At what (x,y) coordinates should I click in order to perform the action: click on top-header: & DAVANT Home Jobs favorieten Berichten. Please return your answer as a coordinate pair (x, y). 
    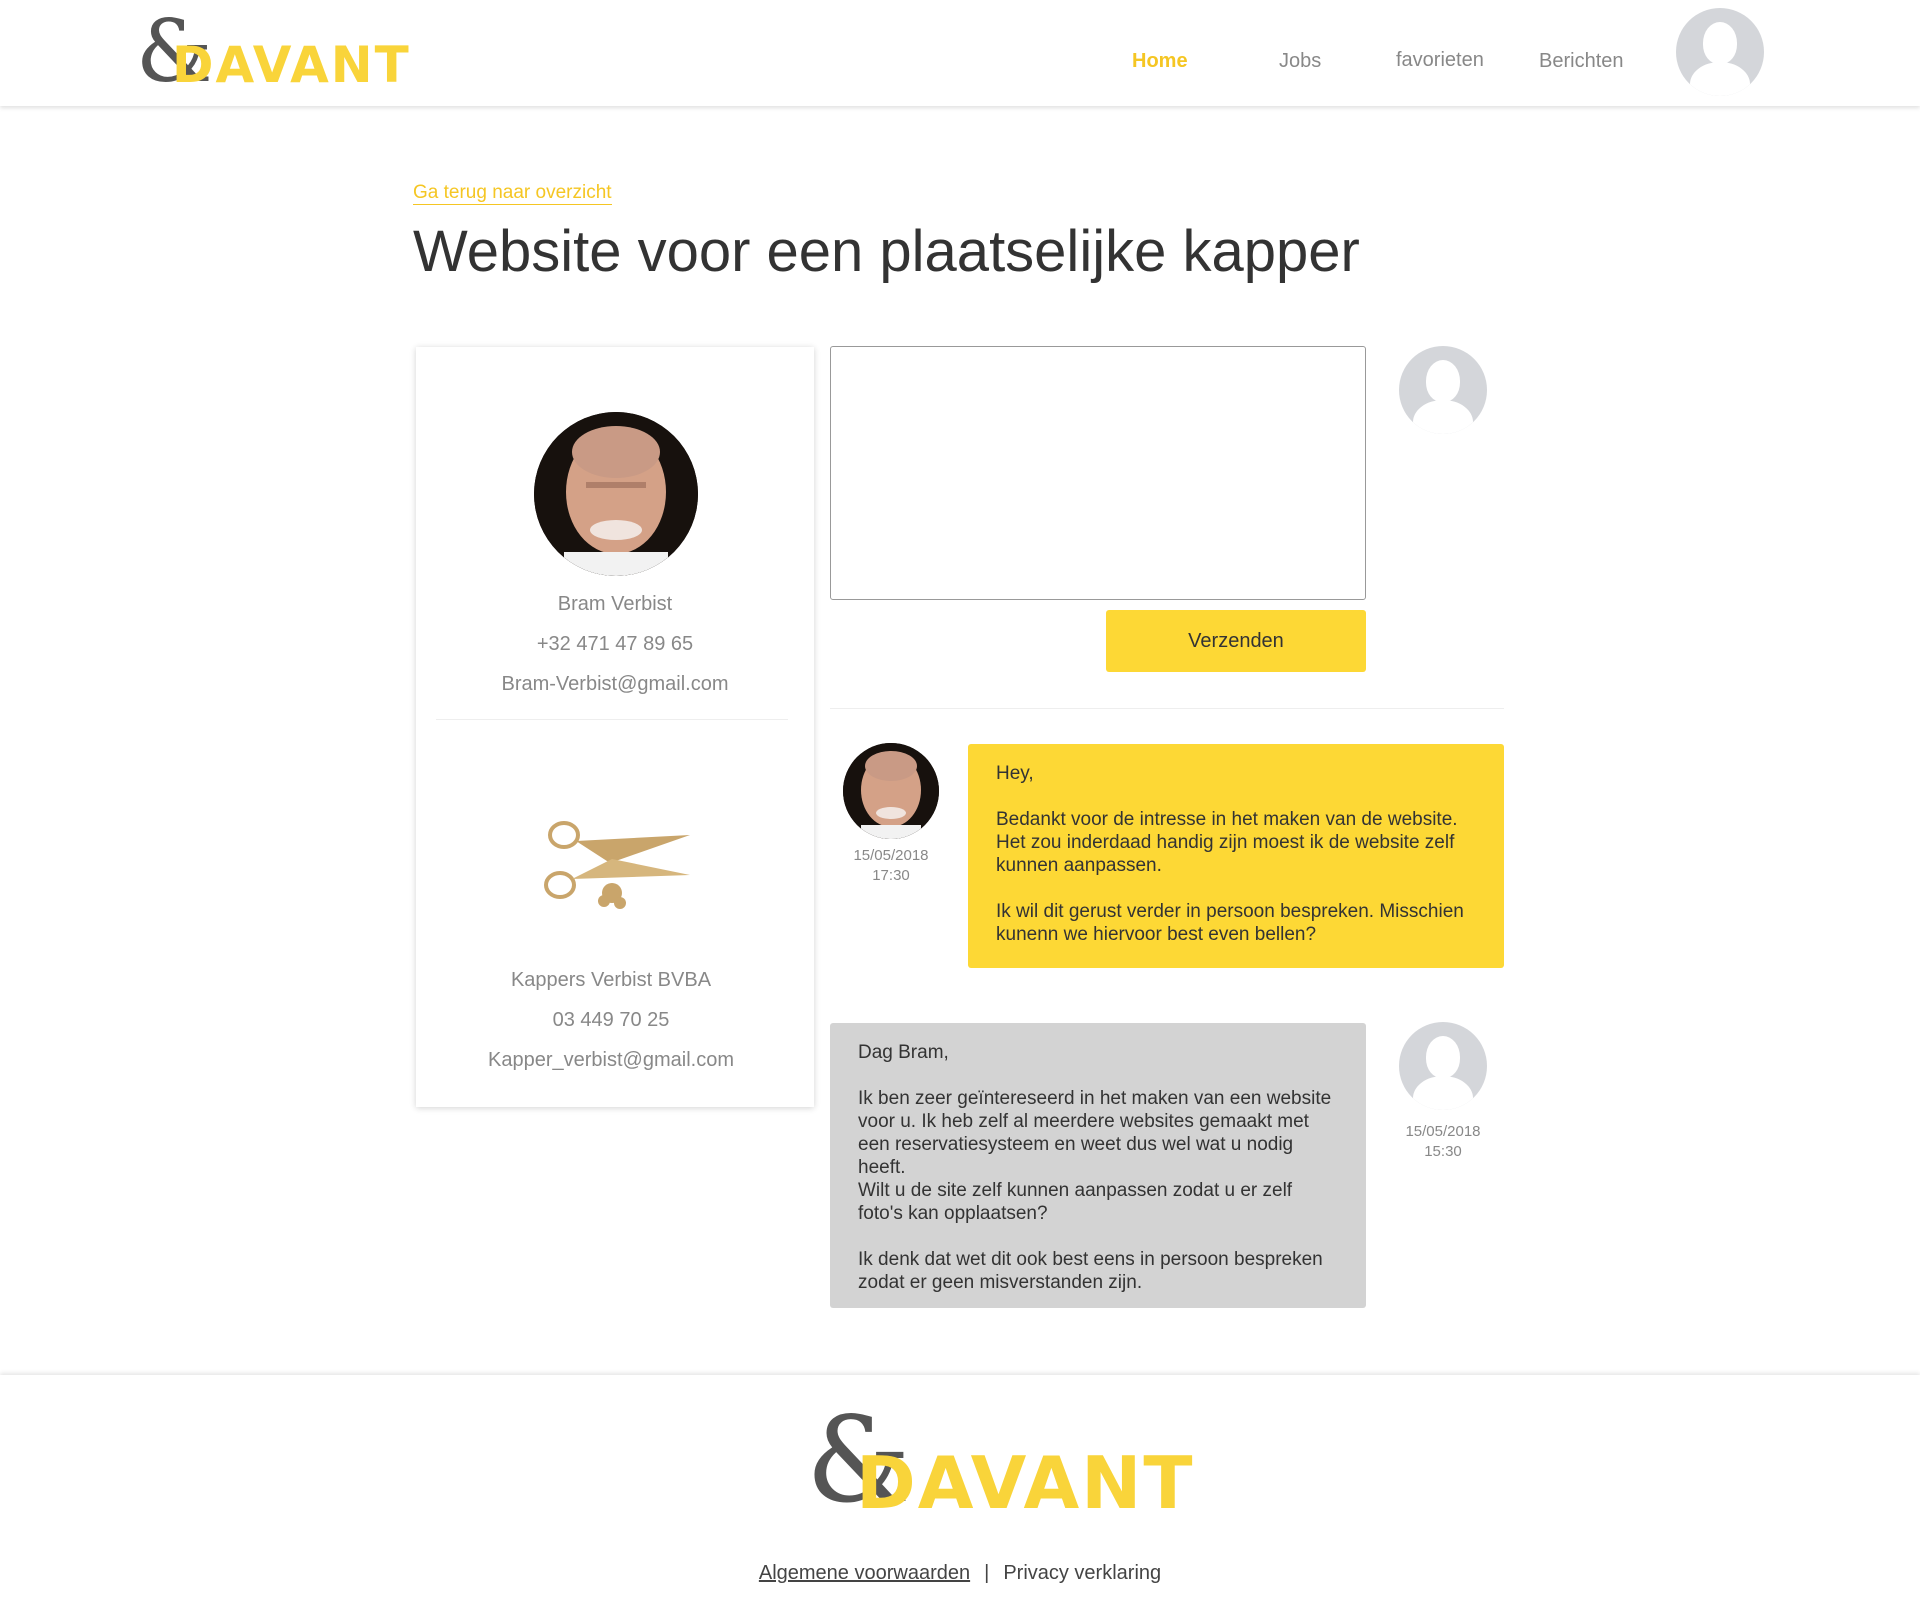
    Looking at the image, I should click on (960, 53).